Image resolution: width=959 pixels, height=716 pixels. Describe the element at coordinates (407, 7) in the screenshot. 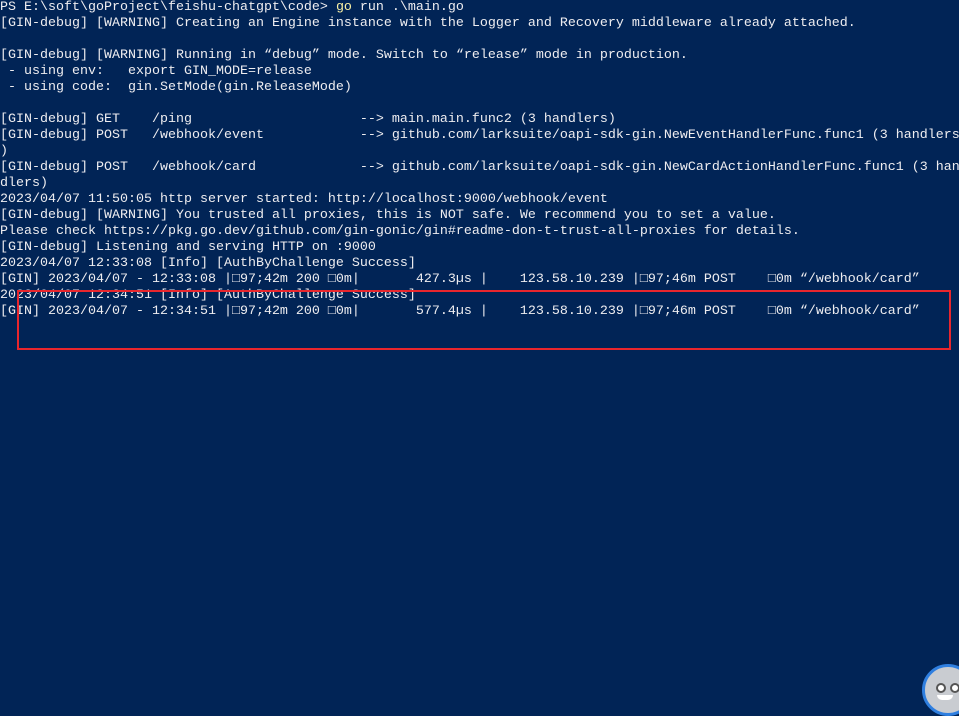

I see `command-args: run .\main.go` at that location.